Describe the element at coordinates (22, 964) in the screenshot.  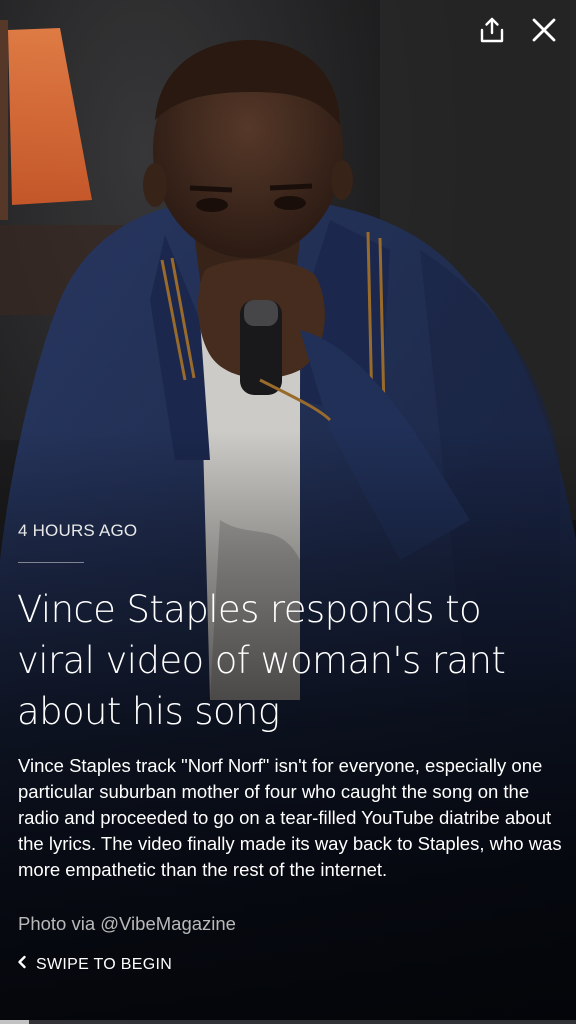
I see `chevron-left-icon` at that location.